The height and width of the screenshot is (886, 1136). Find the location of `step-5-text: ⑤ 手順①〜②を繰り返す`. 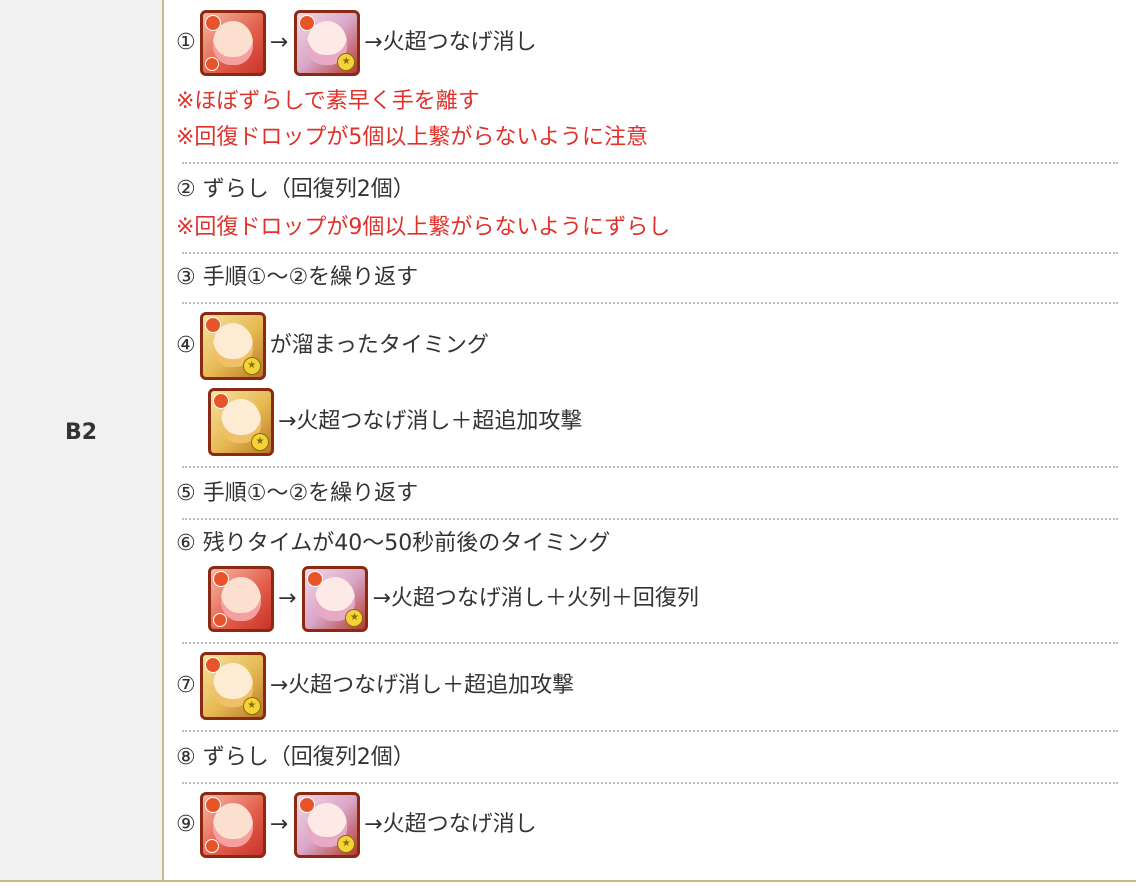

step-5-text: ⑤ 手順①〜②を繰り返す is located at coordinates (297, 493).